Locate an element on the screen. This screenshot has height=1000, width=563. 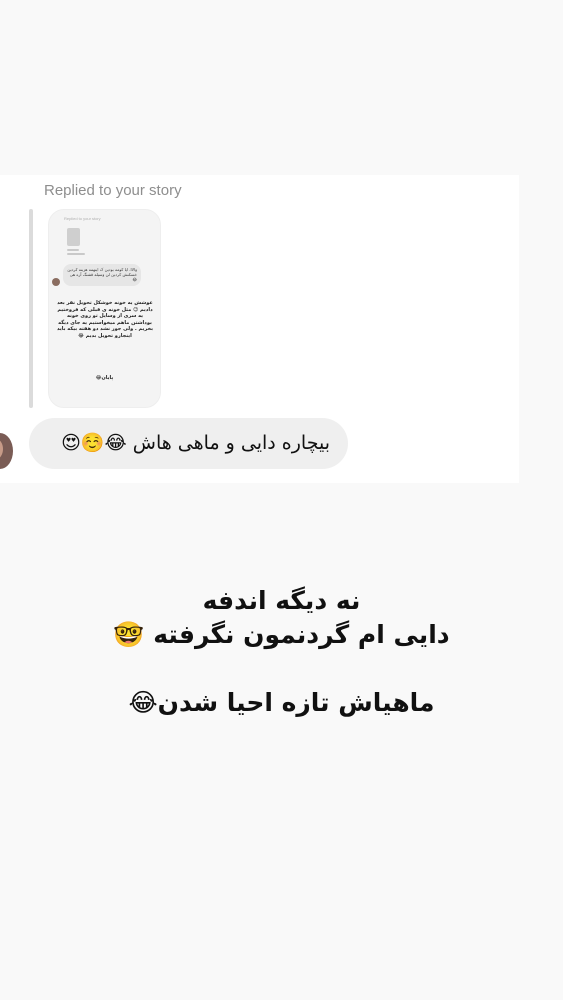
replied-to-story-label: Replied to your story is located at coordinates (113, 190).